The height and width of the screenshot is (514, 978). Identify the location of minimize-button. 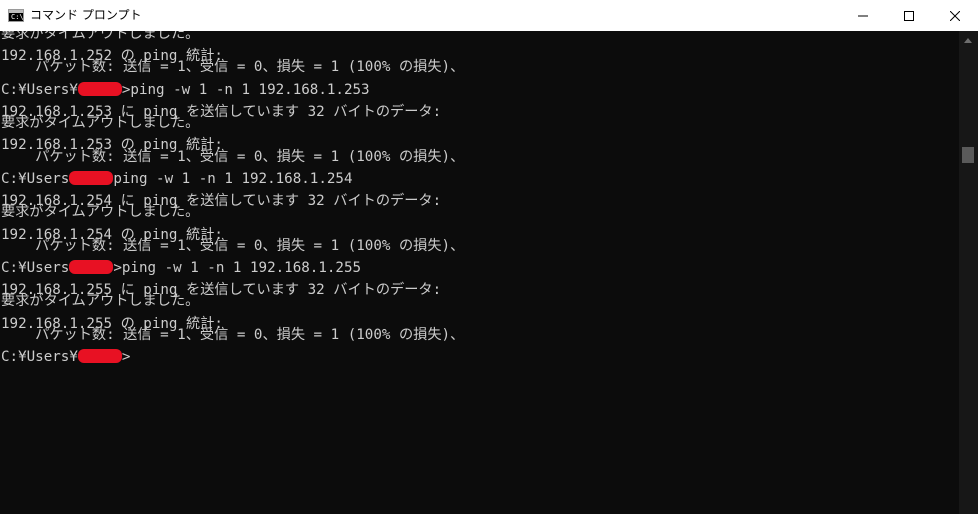
(863, 15).